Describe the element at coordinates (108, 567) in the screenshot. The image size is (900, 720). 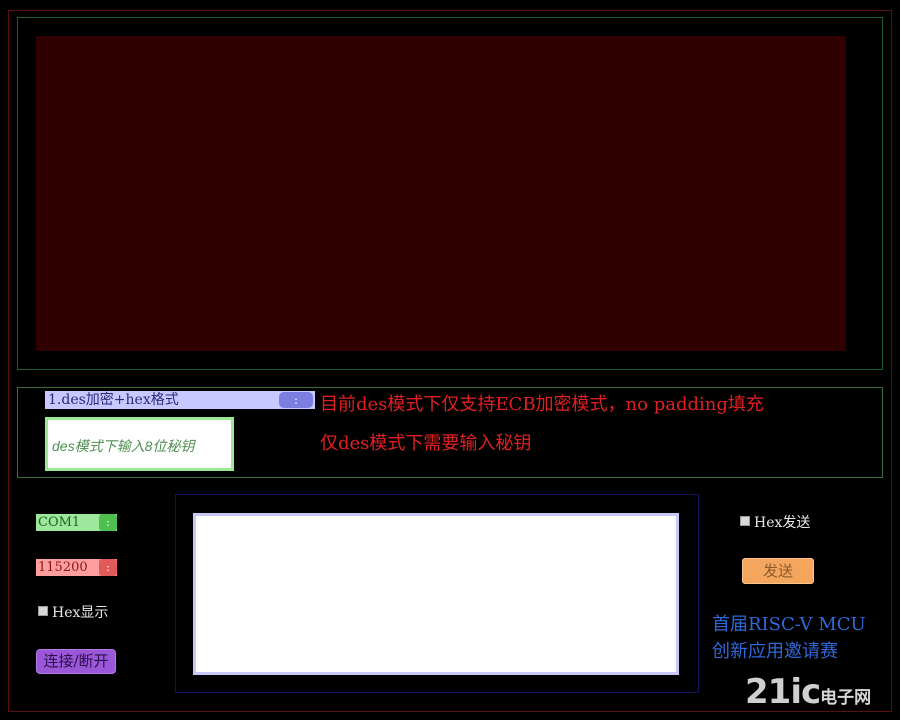
I see `baud-rate-dropdown-icon: :` at that location.